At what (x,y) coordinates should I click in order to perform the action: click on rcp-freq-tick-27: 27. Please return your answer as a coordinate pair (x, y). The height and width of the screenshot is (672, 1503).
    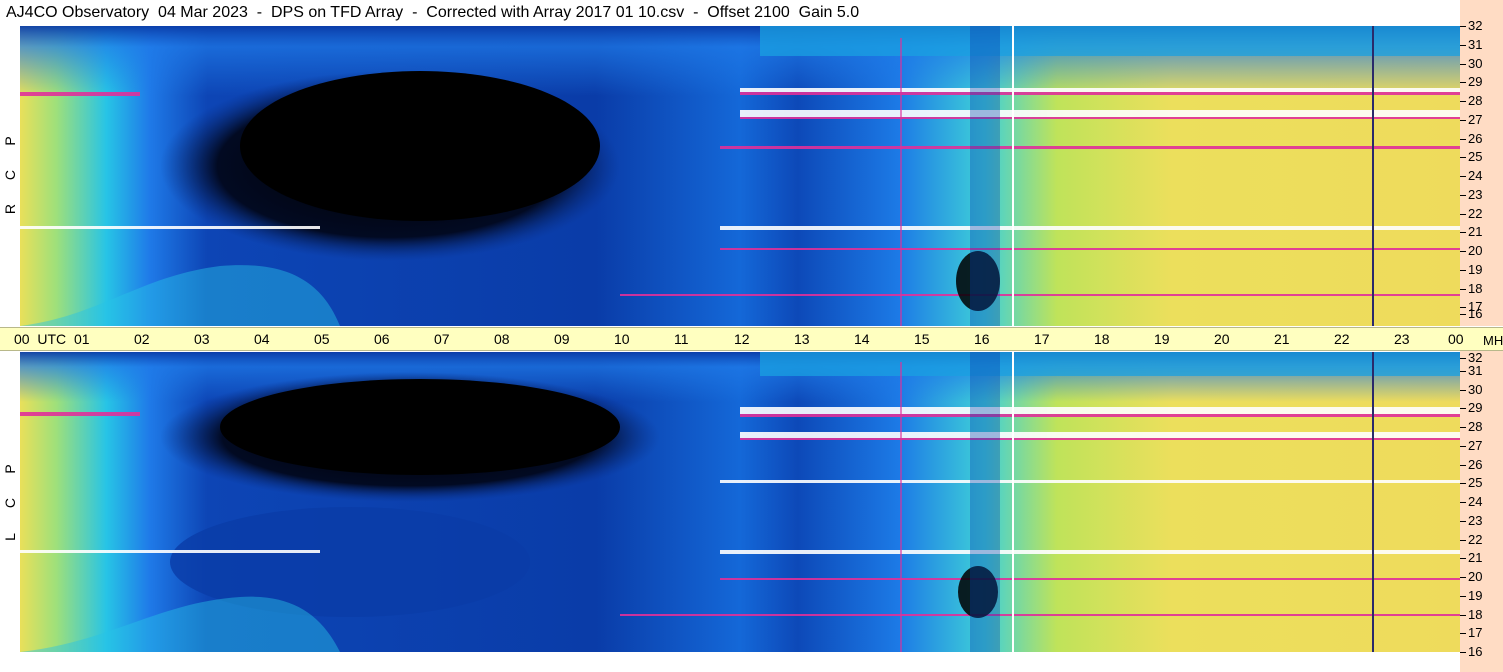
    Looking at the image, I should click on (1471, 119).